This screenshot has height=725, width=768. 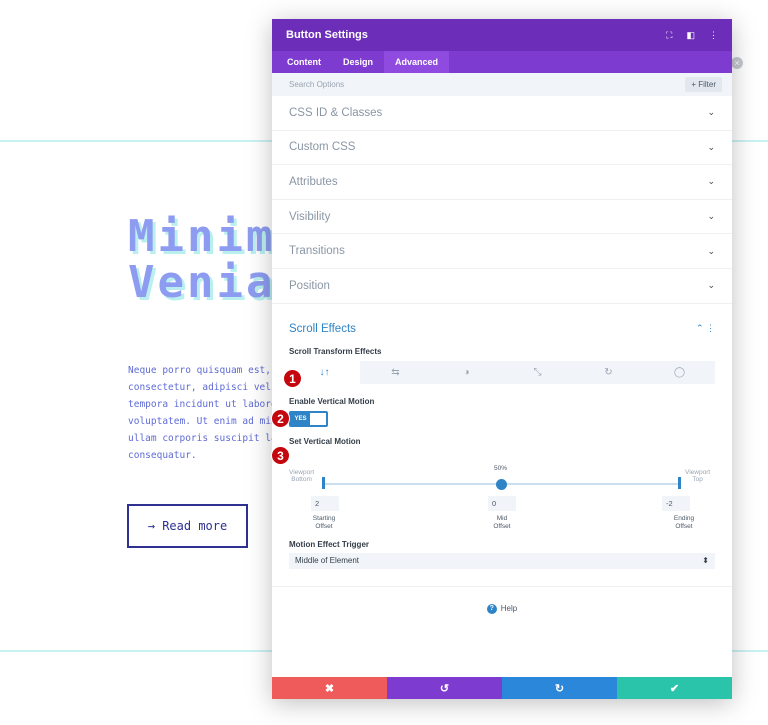 What do you see at coordinates (502, 586) in the screenshot?
I see `divider` at bounding box center [502, 586].